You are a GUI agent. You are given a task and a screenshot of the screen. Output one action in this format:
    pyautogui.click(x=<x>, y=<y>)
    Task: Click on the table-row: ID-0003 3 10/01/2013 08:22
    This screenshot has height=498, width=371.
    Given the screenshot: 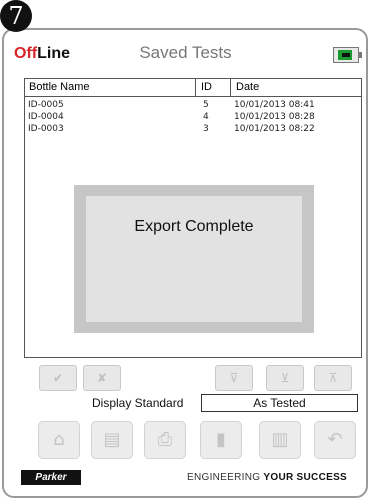 What is the action you would take?
    pyautogui.click(x=193, y=130)
    